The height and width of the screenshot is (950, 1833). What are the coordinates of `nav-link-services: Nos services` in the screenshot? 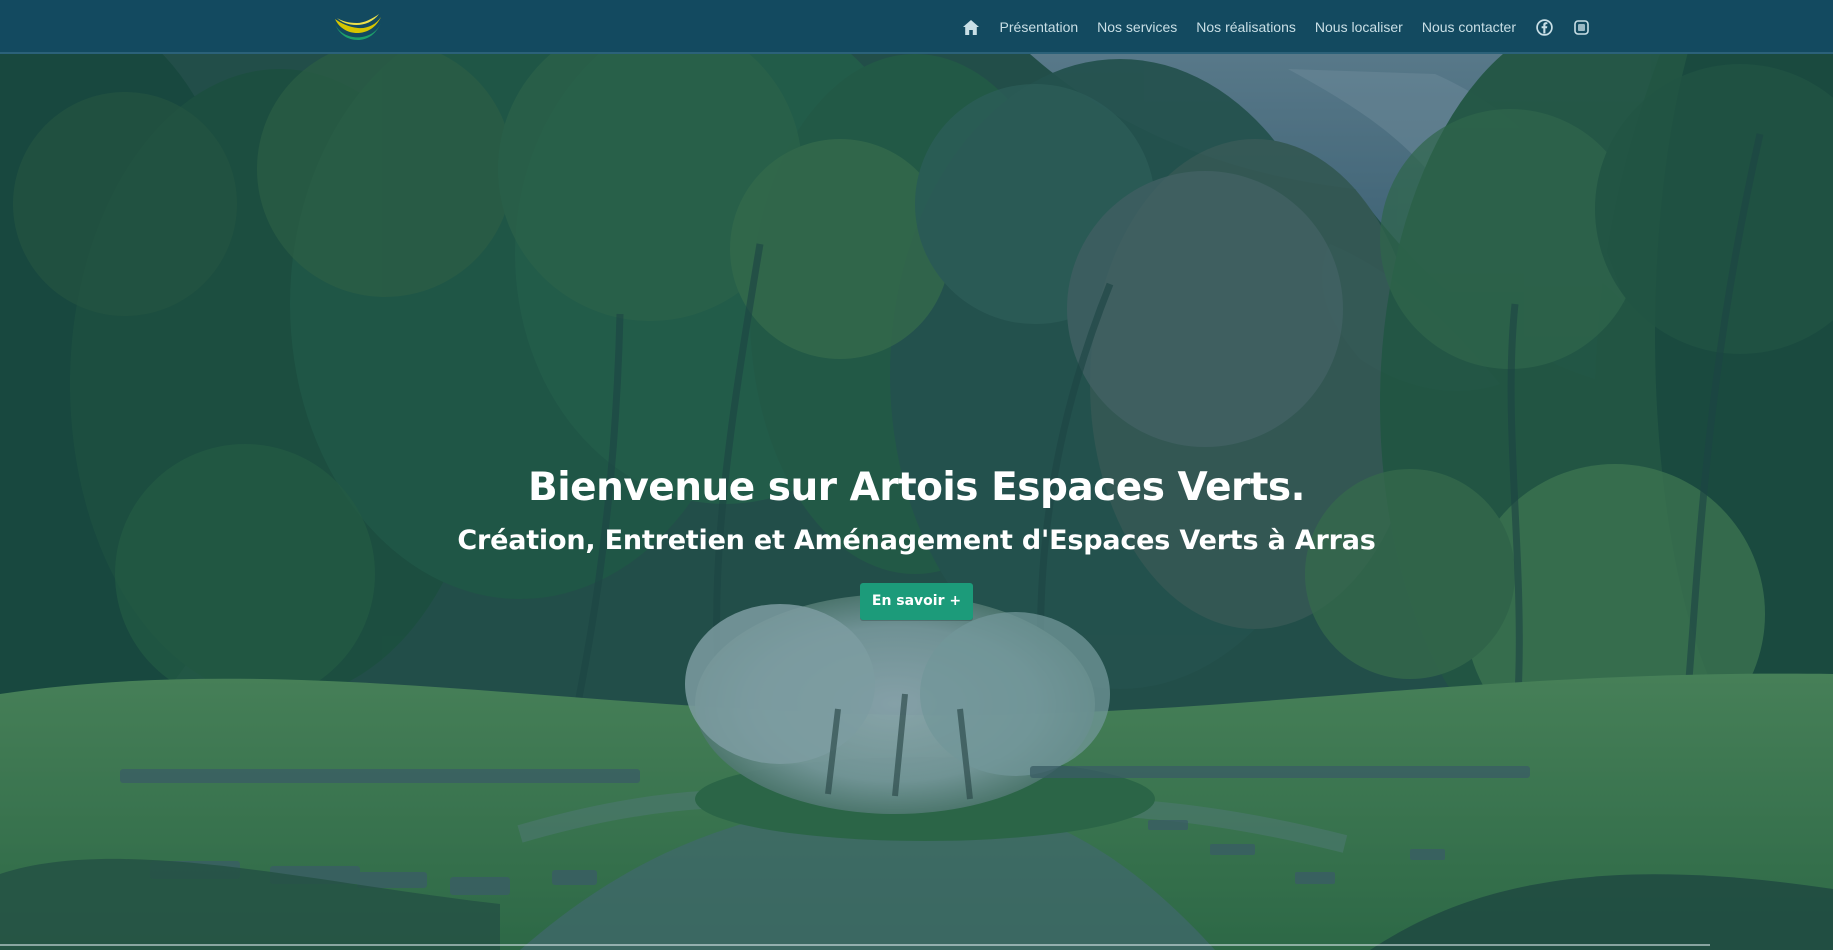 It's located at (1137, 27).